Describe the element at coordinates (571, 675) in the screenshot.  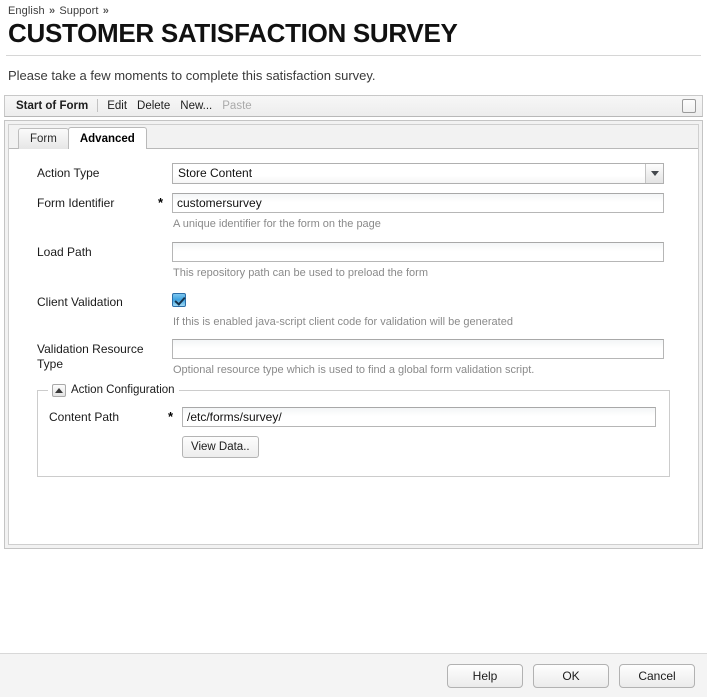
I see `ok-button: OK` at that location.